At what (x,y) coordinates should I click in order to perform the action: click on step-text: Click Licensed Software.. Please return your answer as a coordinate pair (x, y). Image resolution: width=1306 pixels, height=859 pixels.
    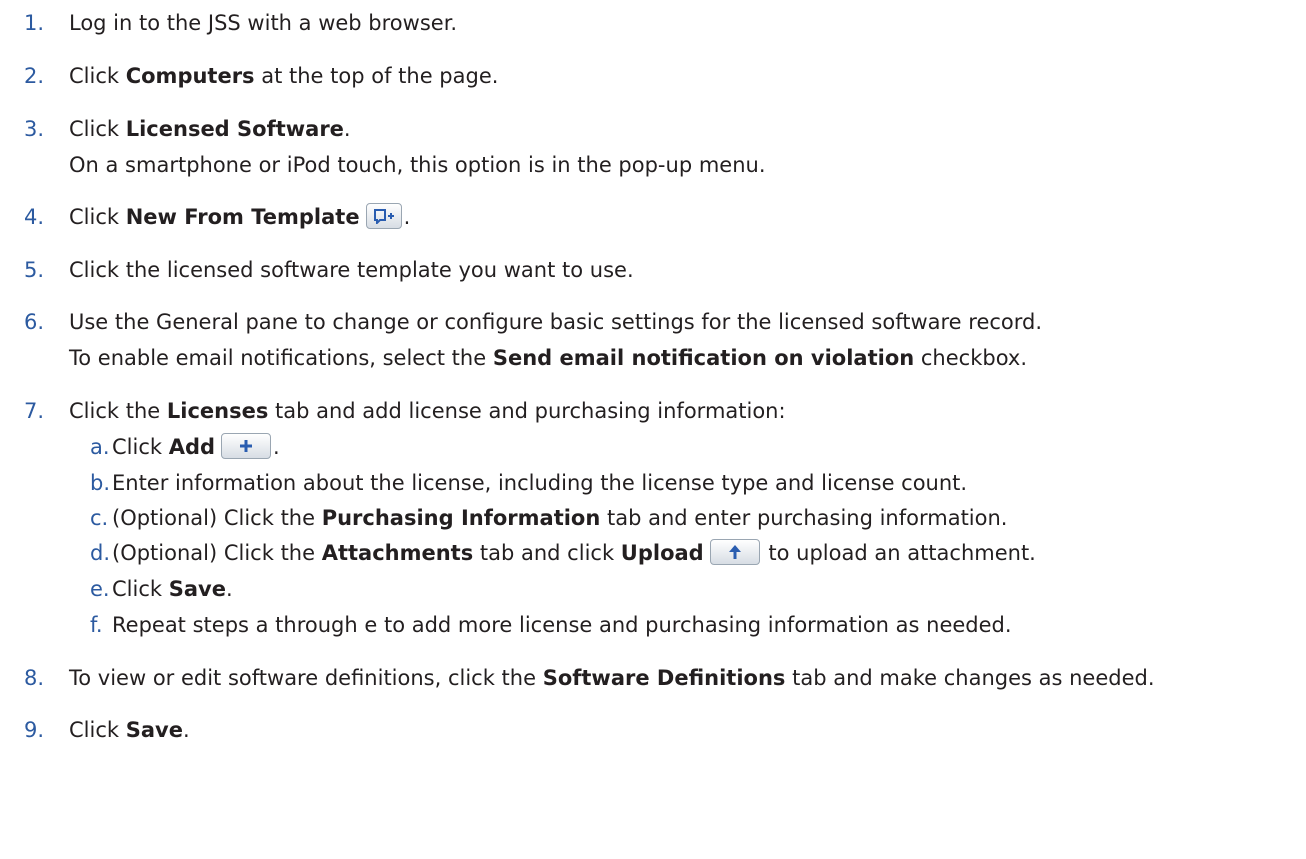
    Looking at the image, I should click on (210, 129).